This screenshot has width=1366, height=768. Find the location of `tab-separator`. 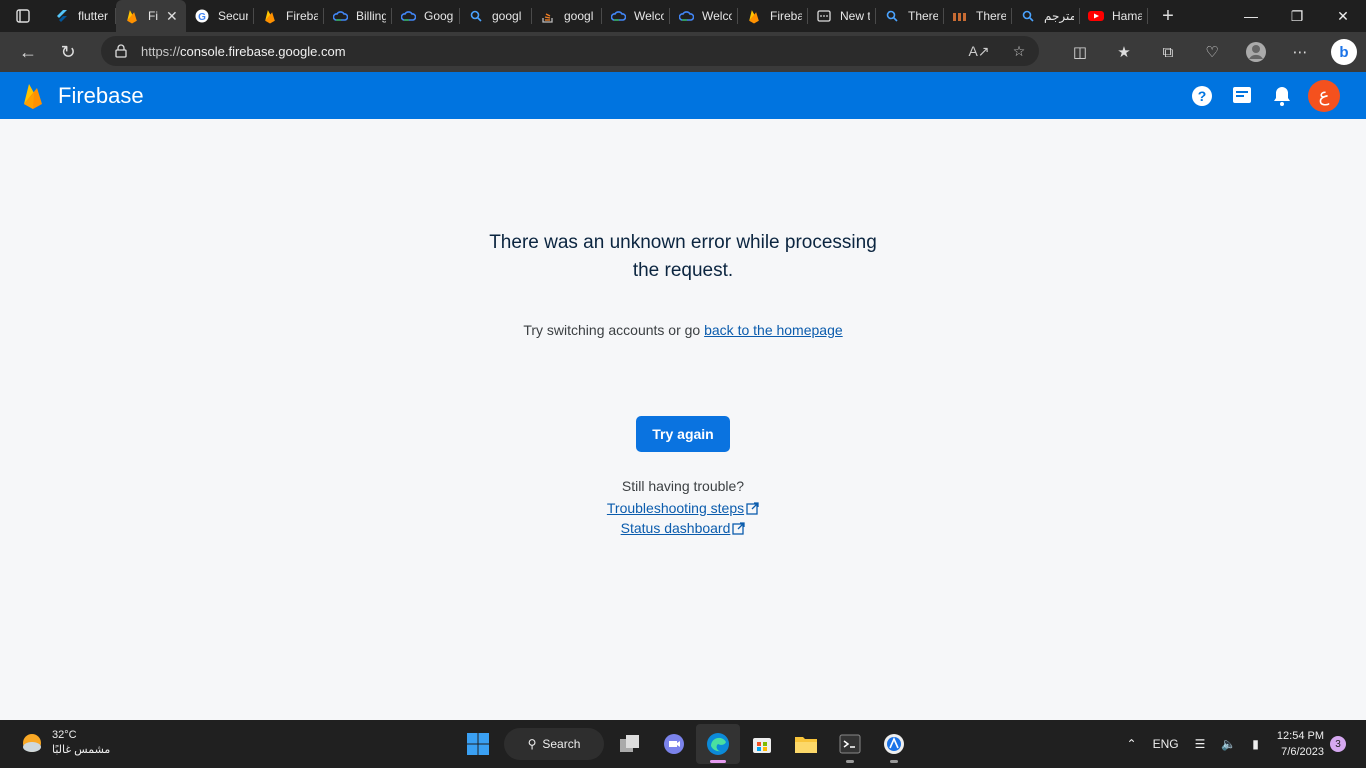

tab-separator is located at coordinates (1147, 16).